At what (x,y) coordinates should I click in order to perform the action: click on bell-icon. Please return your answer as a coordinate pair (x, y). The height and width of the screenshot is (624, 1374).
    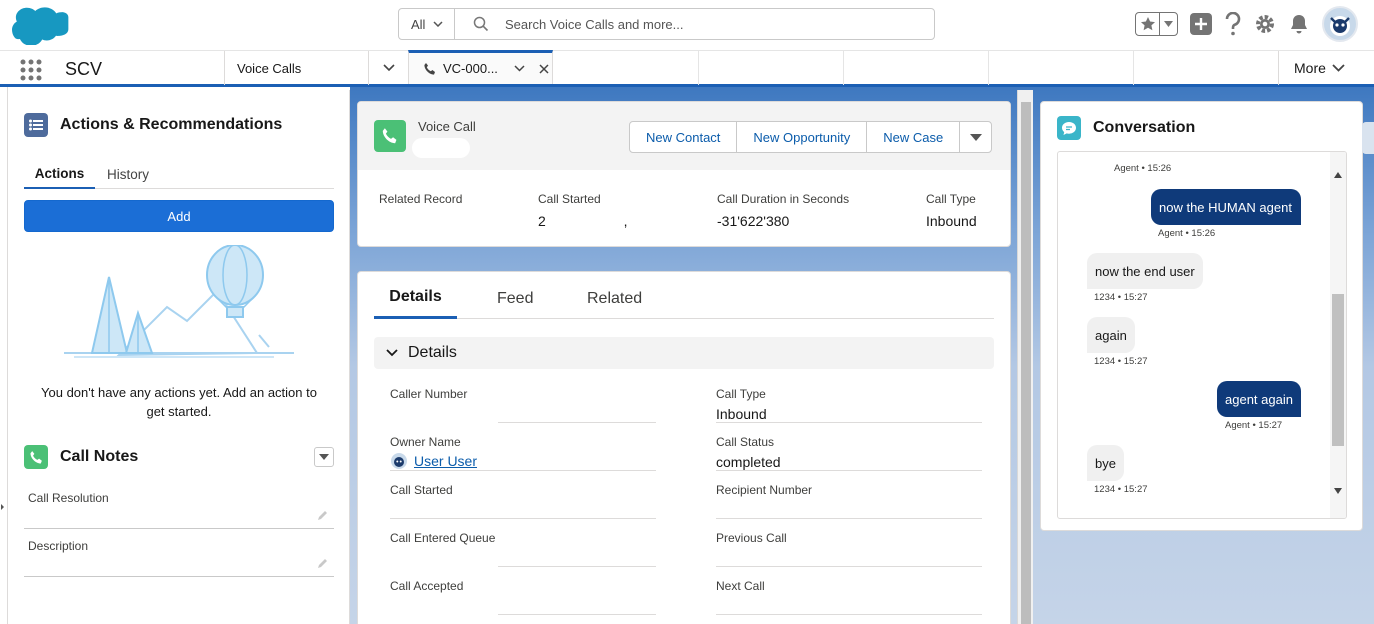
    Looking at the image, I should click on (1299, 24).